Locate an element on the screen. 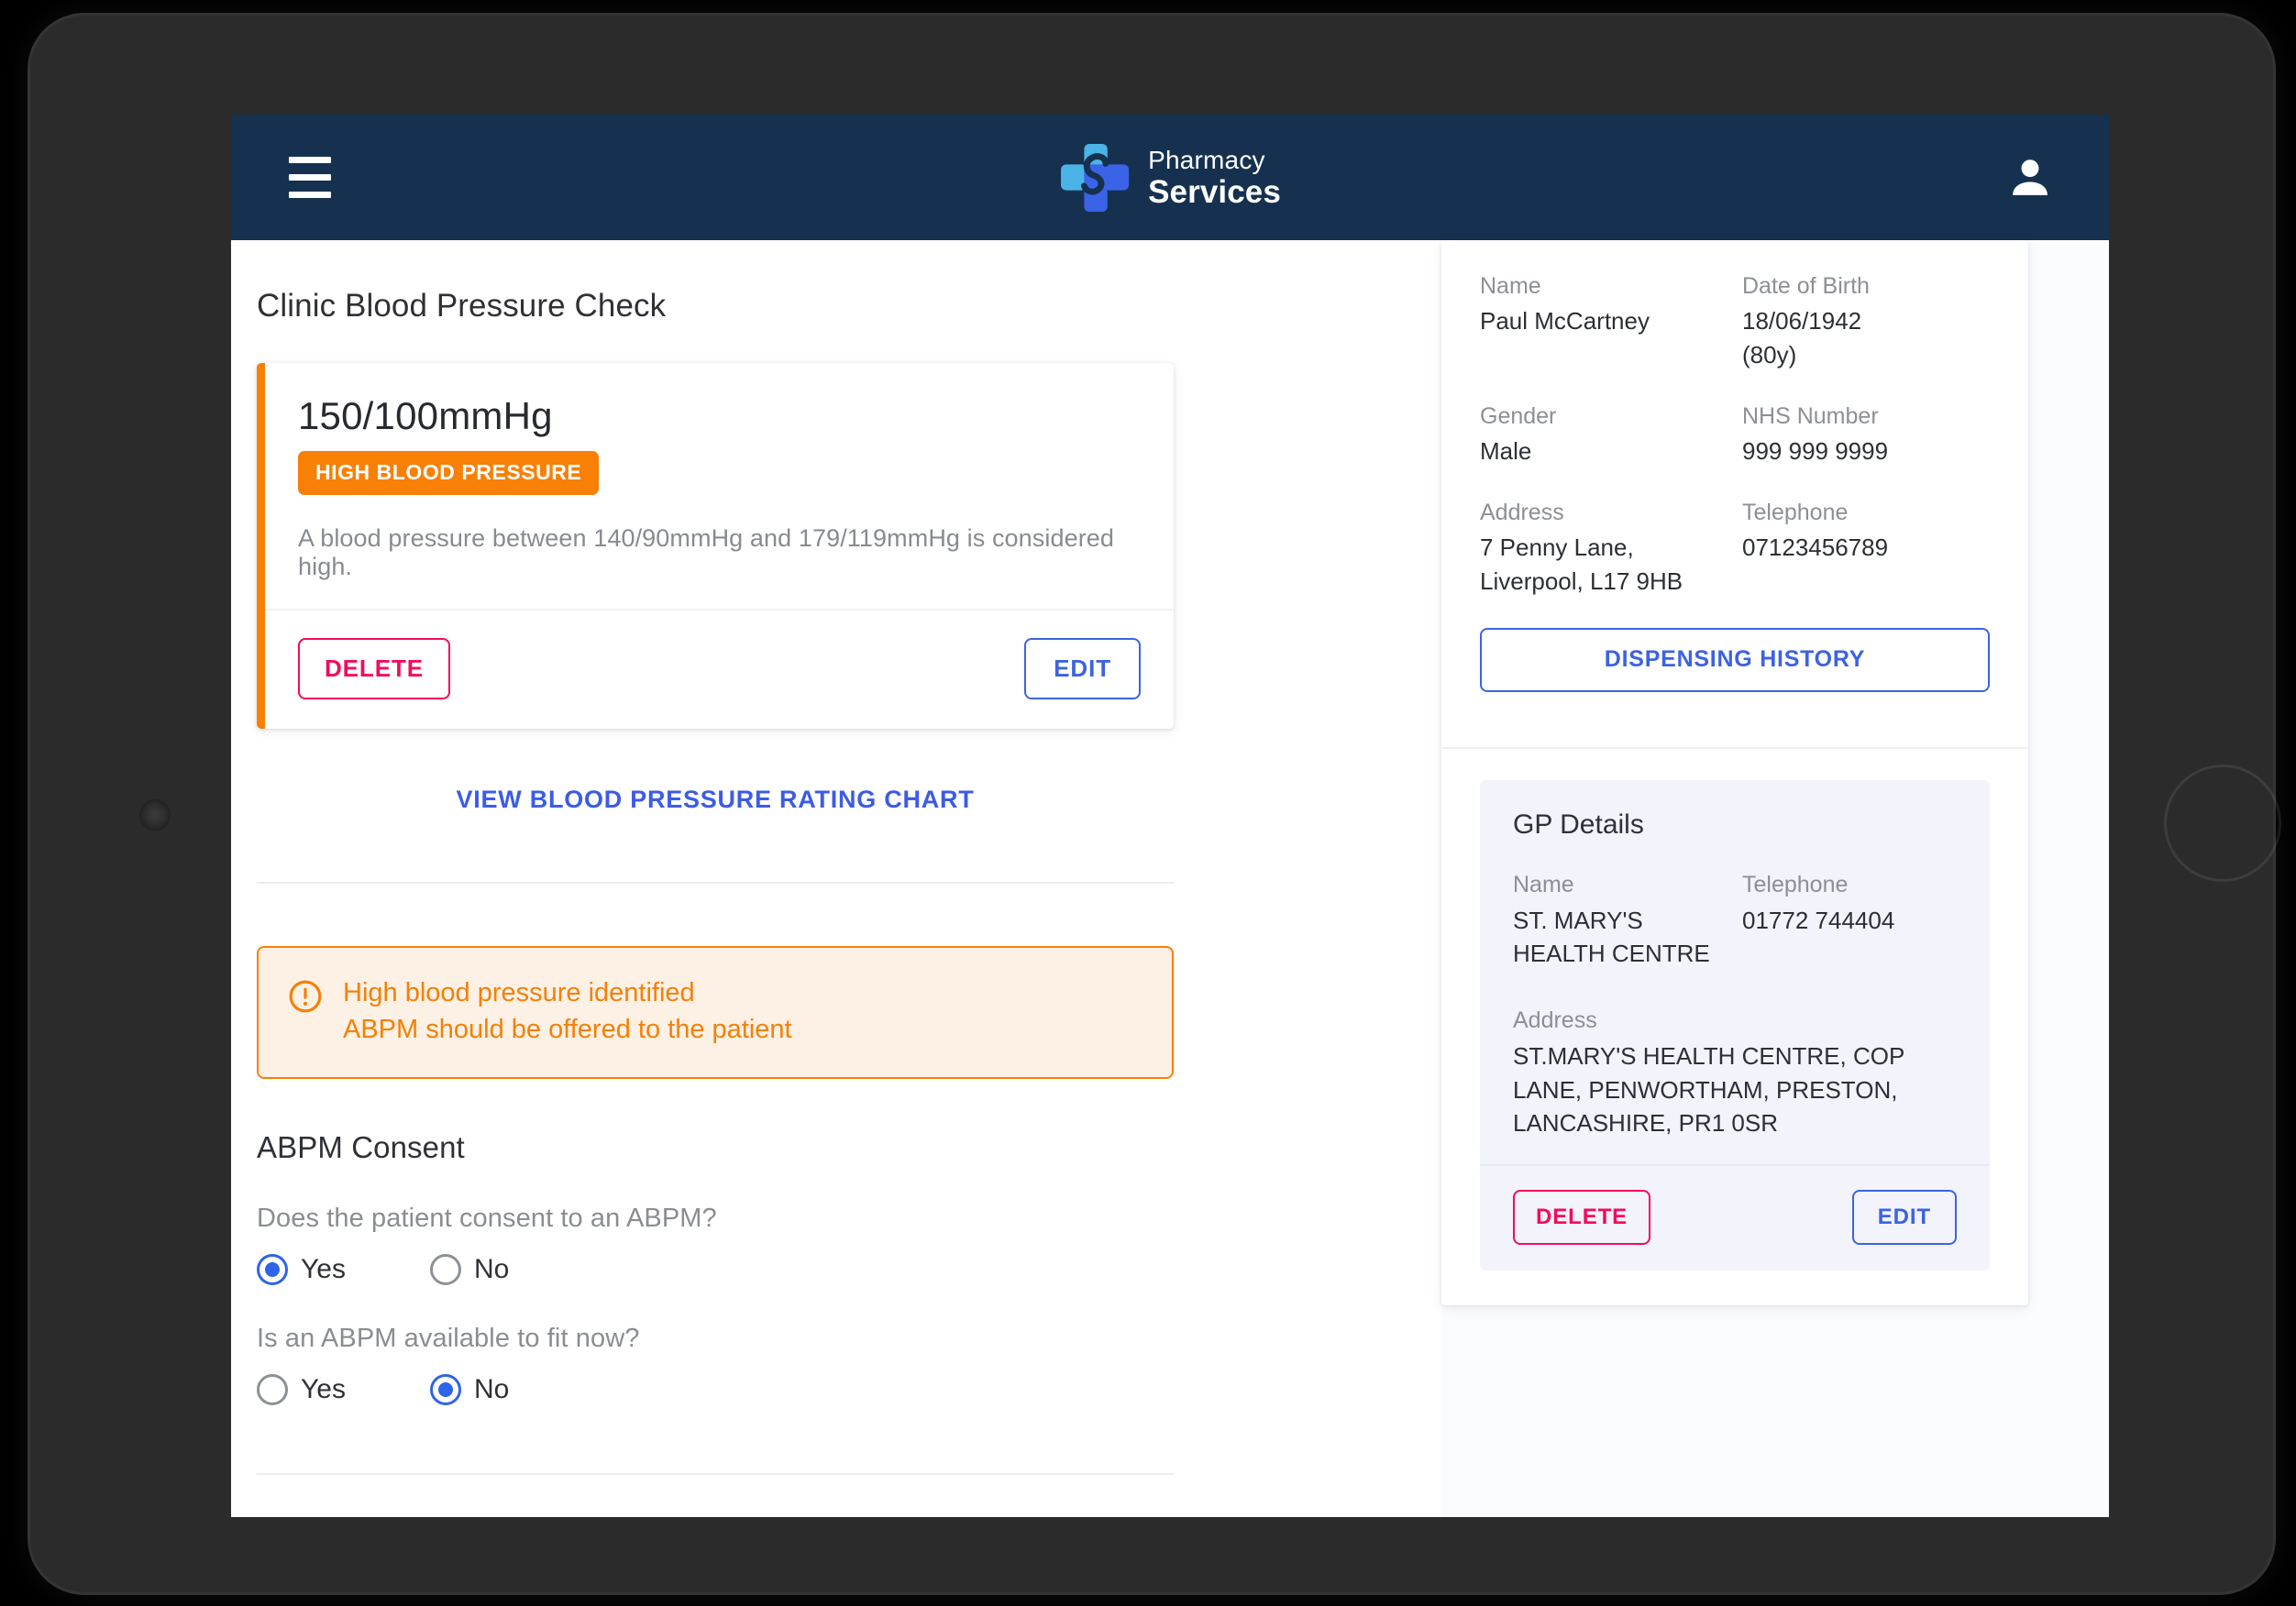 This screenshot has width=2296, height=1606. brand-logo: Pharmacy Services is located at coordinates (1170, 178).